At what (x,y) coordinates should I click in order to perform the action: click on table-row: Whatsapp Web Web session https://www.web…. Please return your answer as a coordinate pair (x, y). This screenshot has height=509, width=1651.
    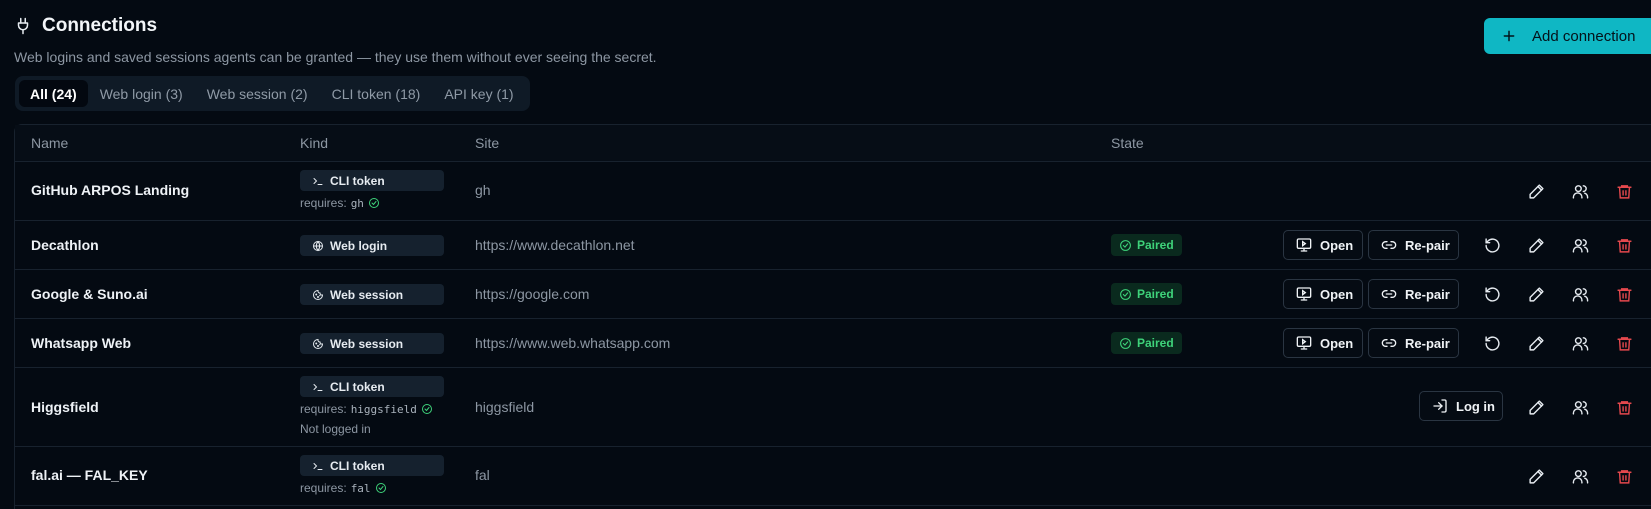
    Looking at the image, I should click on (833, 343).